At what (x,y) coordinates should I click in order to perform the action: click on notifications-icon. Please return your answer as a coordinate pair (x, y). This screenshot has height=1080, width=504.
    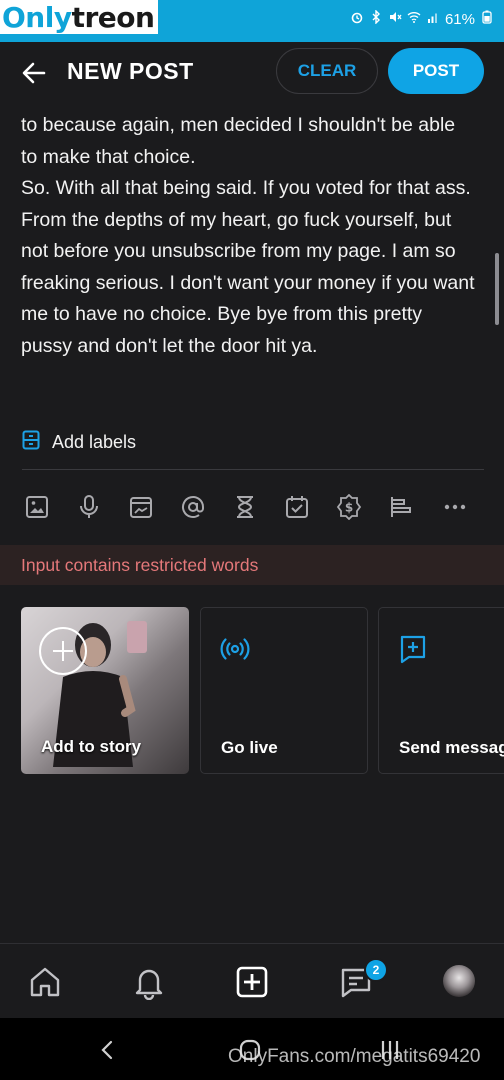
    Looking at the image, I should click on (149, 982).